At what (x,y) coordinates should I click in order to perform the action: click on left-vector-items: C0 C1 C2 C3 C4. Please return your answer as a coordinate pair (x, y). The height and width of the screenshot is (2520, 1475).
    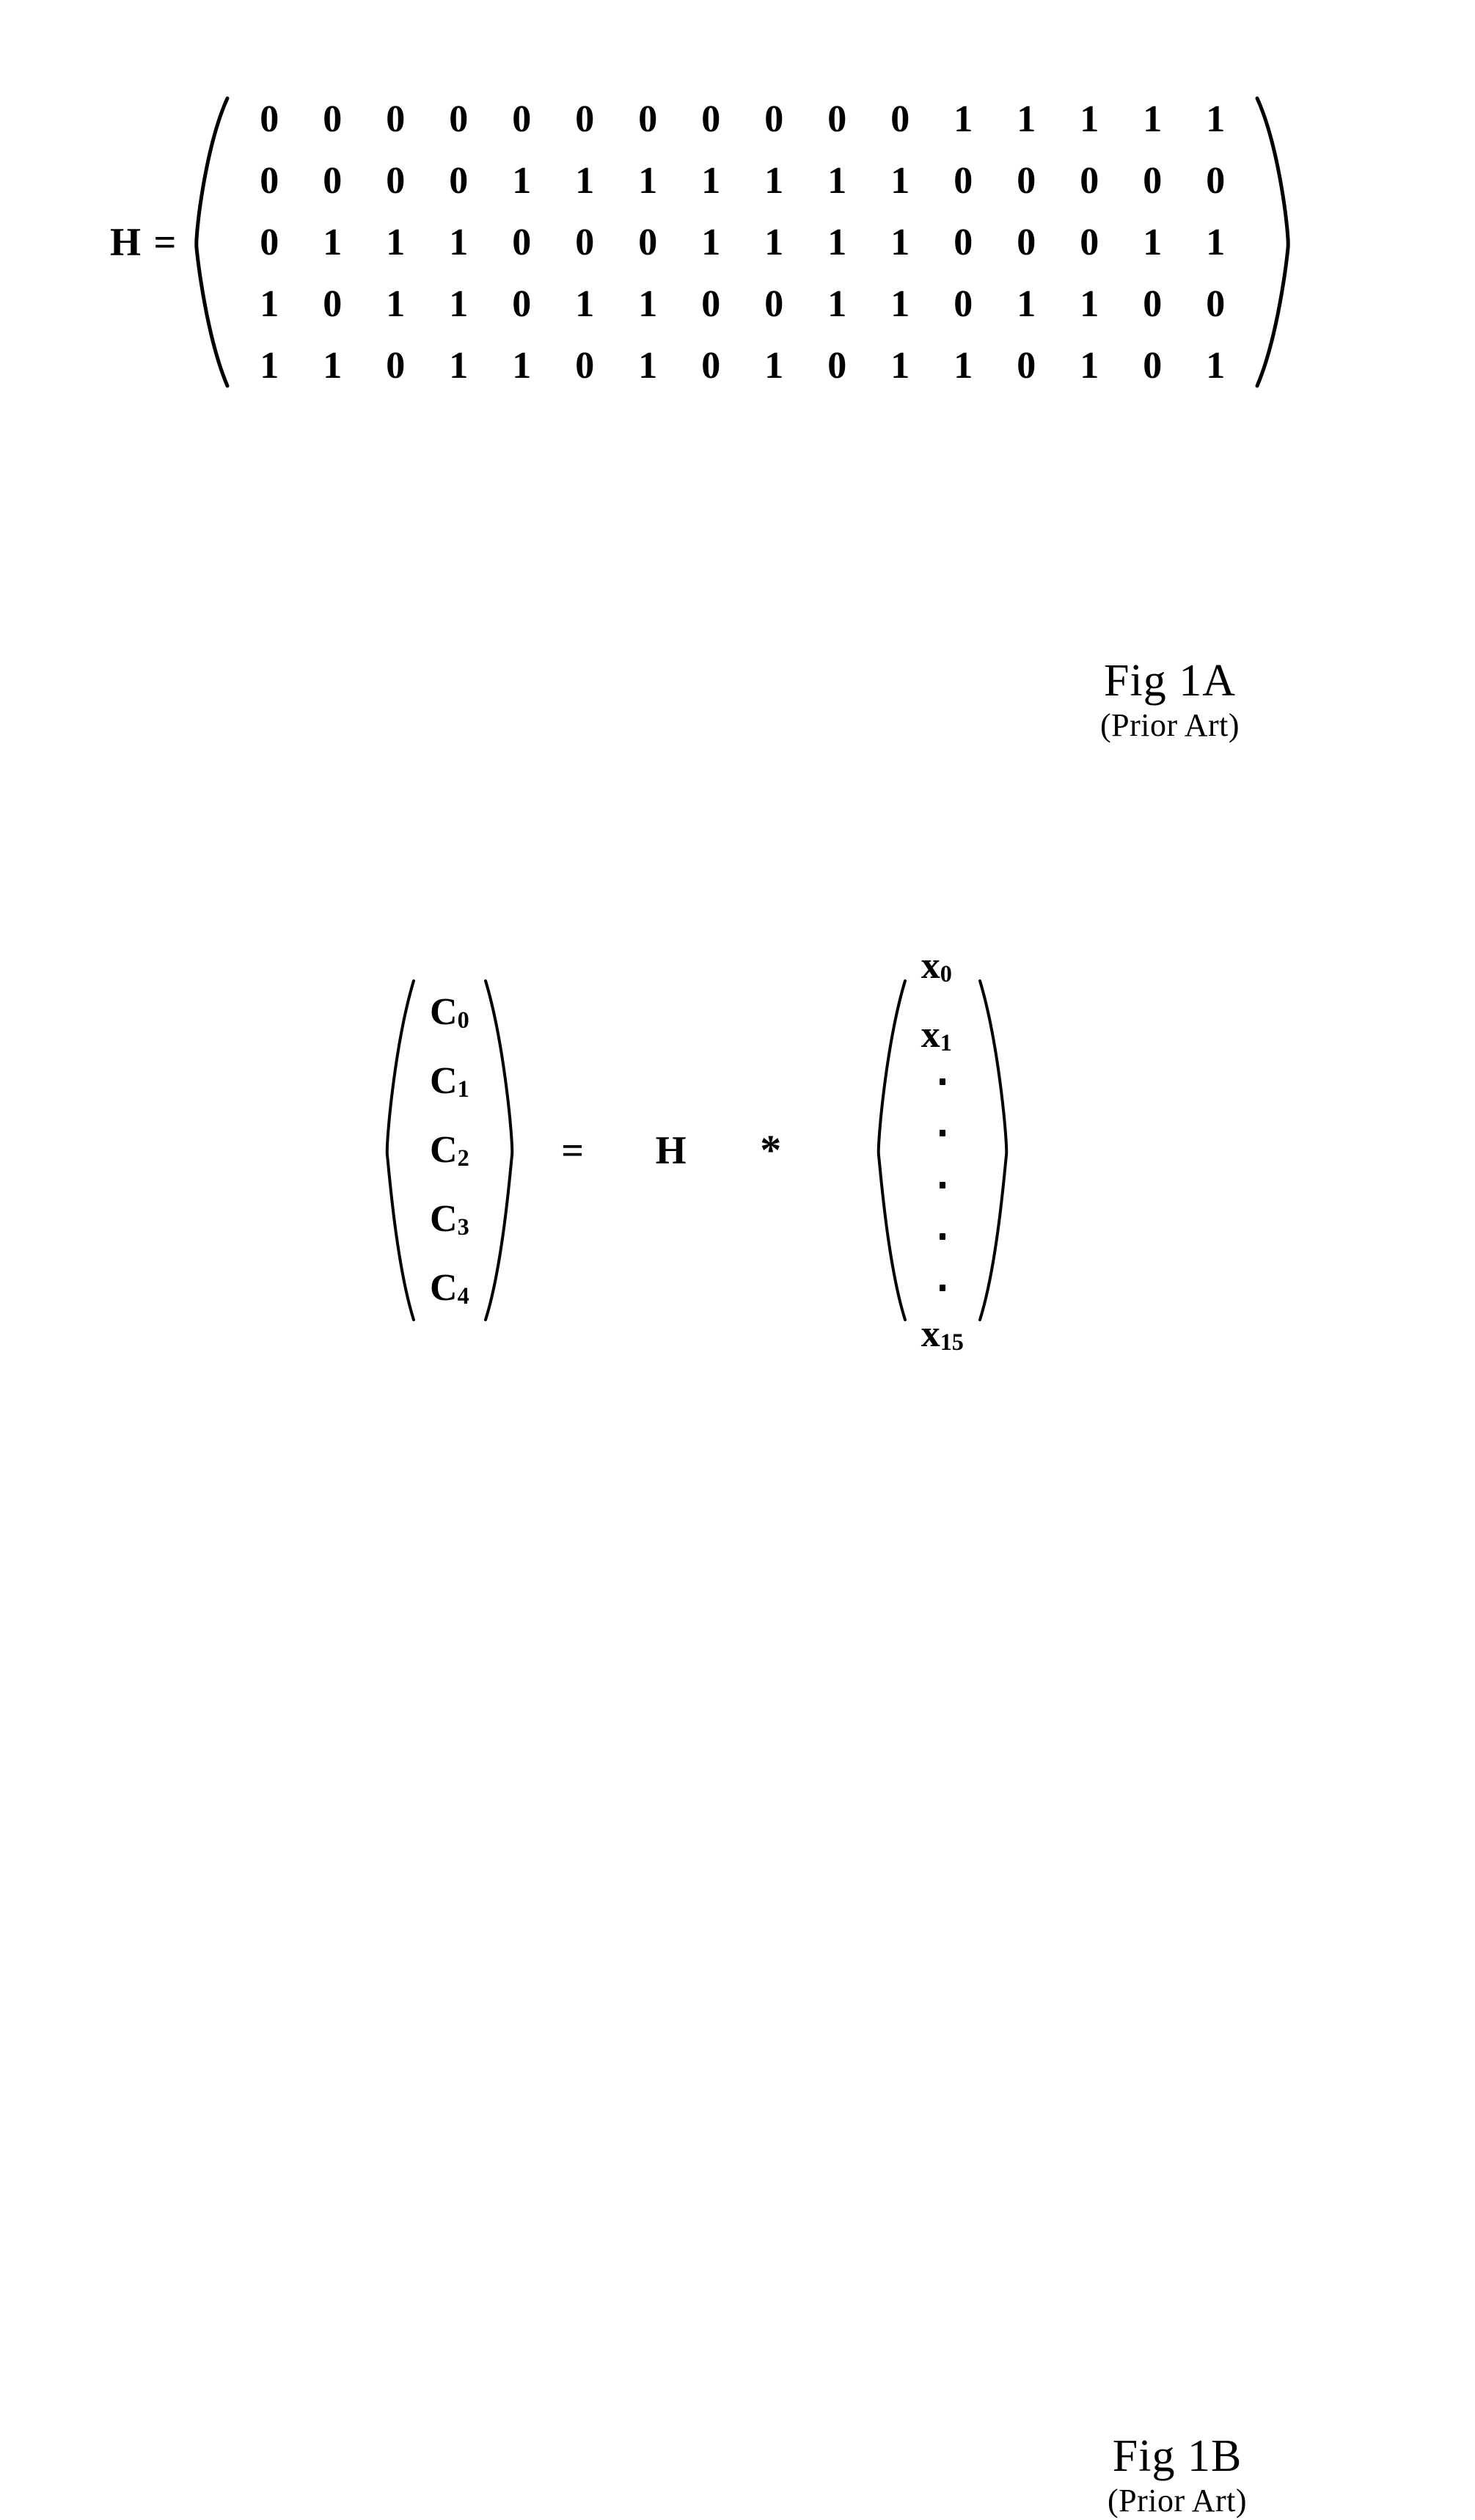
    Looking at the image, I should click on (450, 1151).